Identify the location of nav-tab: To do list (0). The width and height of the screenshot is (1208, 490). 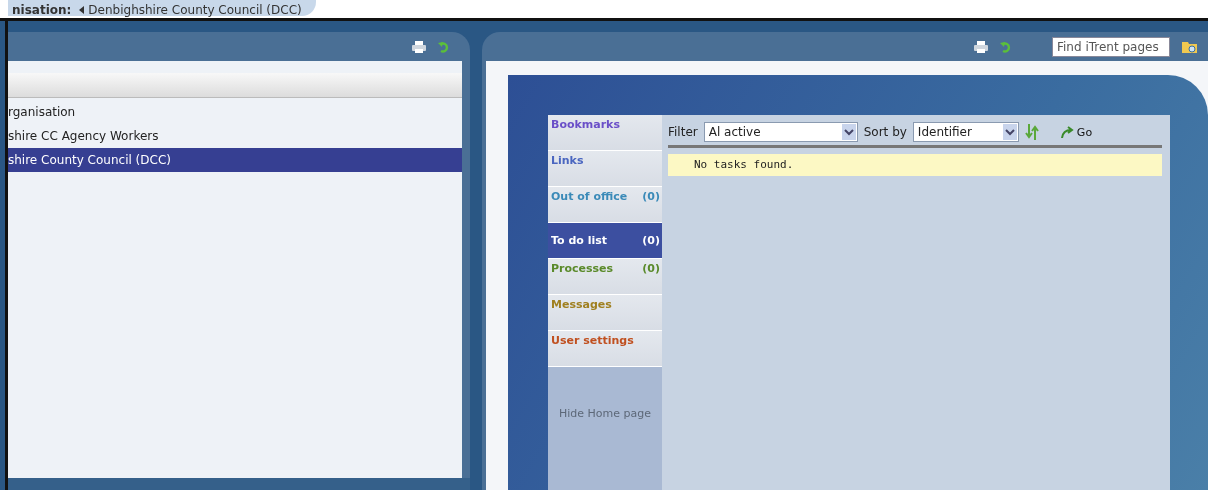
(605, 241).